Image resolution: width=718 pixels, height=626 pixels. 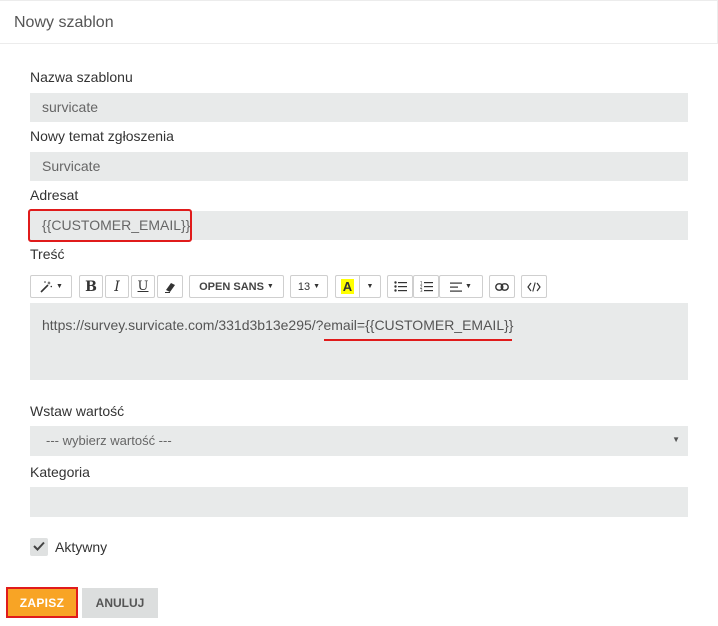 I want to click on color-dropdown-button: ▼, so click(x=370, y=286).